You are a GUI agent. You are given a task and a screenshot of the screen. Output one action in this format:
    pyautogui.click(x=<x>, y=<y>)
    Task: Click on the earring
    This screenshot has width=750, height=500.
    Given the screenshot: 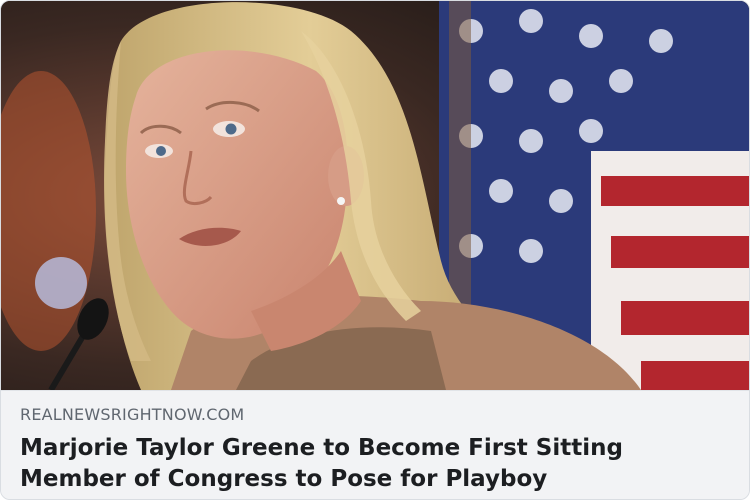 What is the action you would take?
    pyautogui.click(x=341, y=201)
    